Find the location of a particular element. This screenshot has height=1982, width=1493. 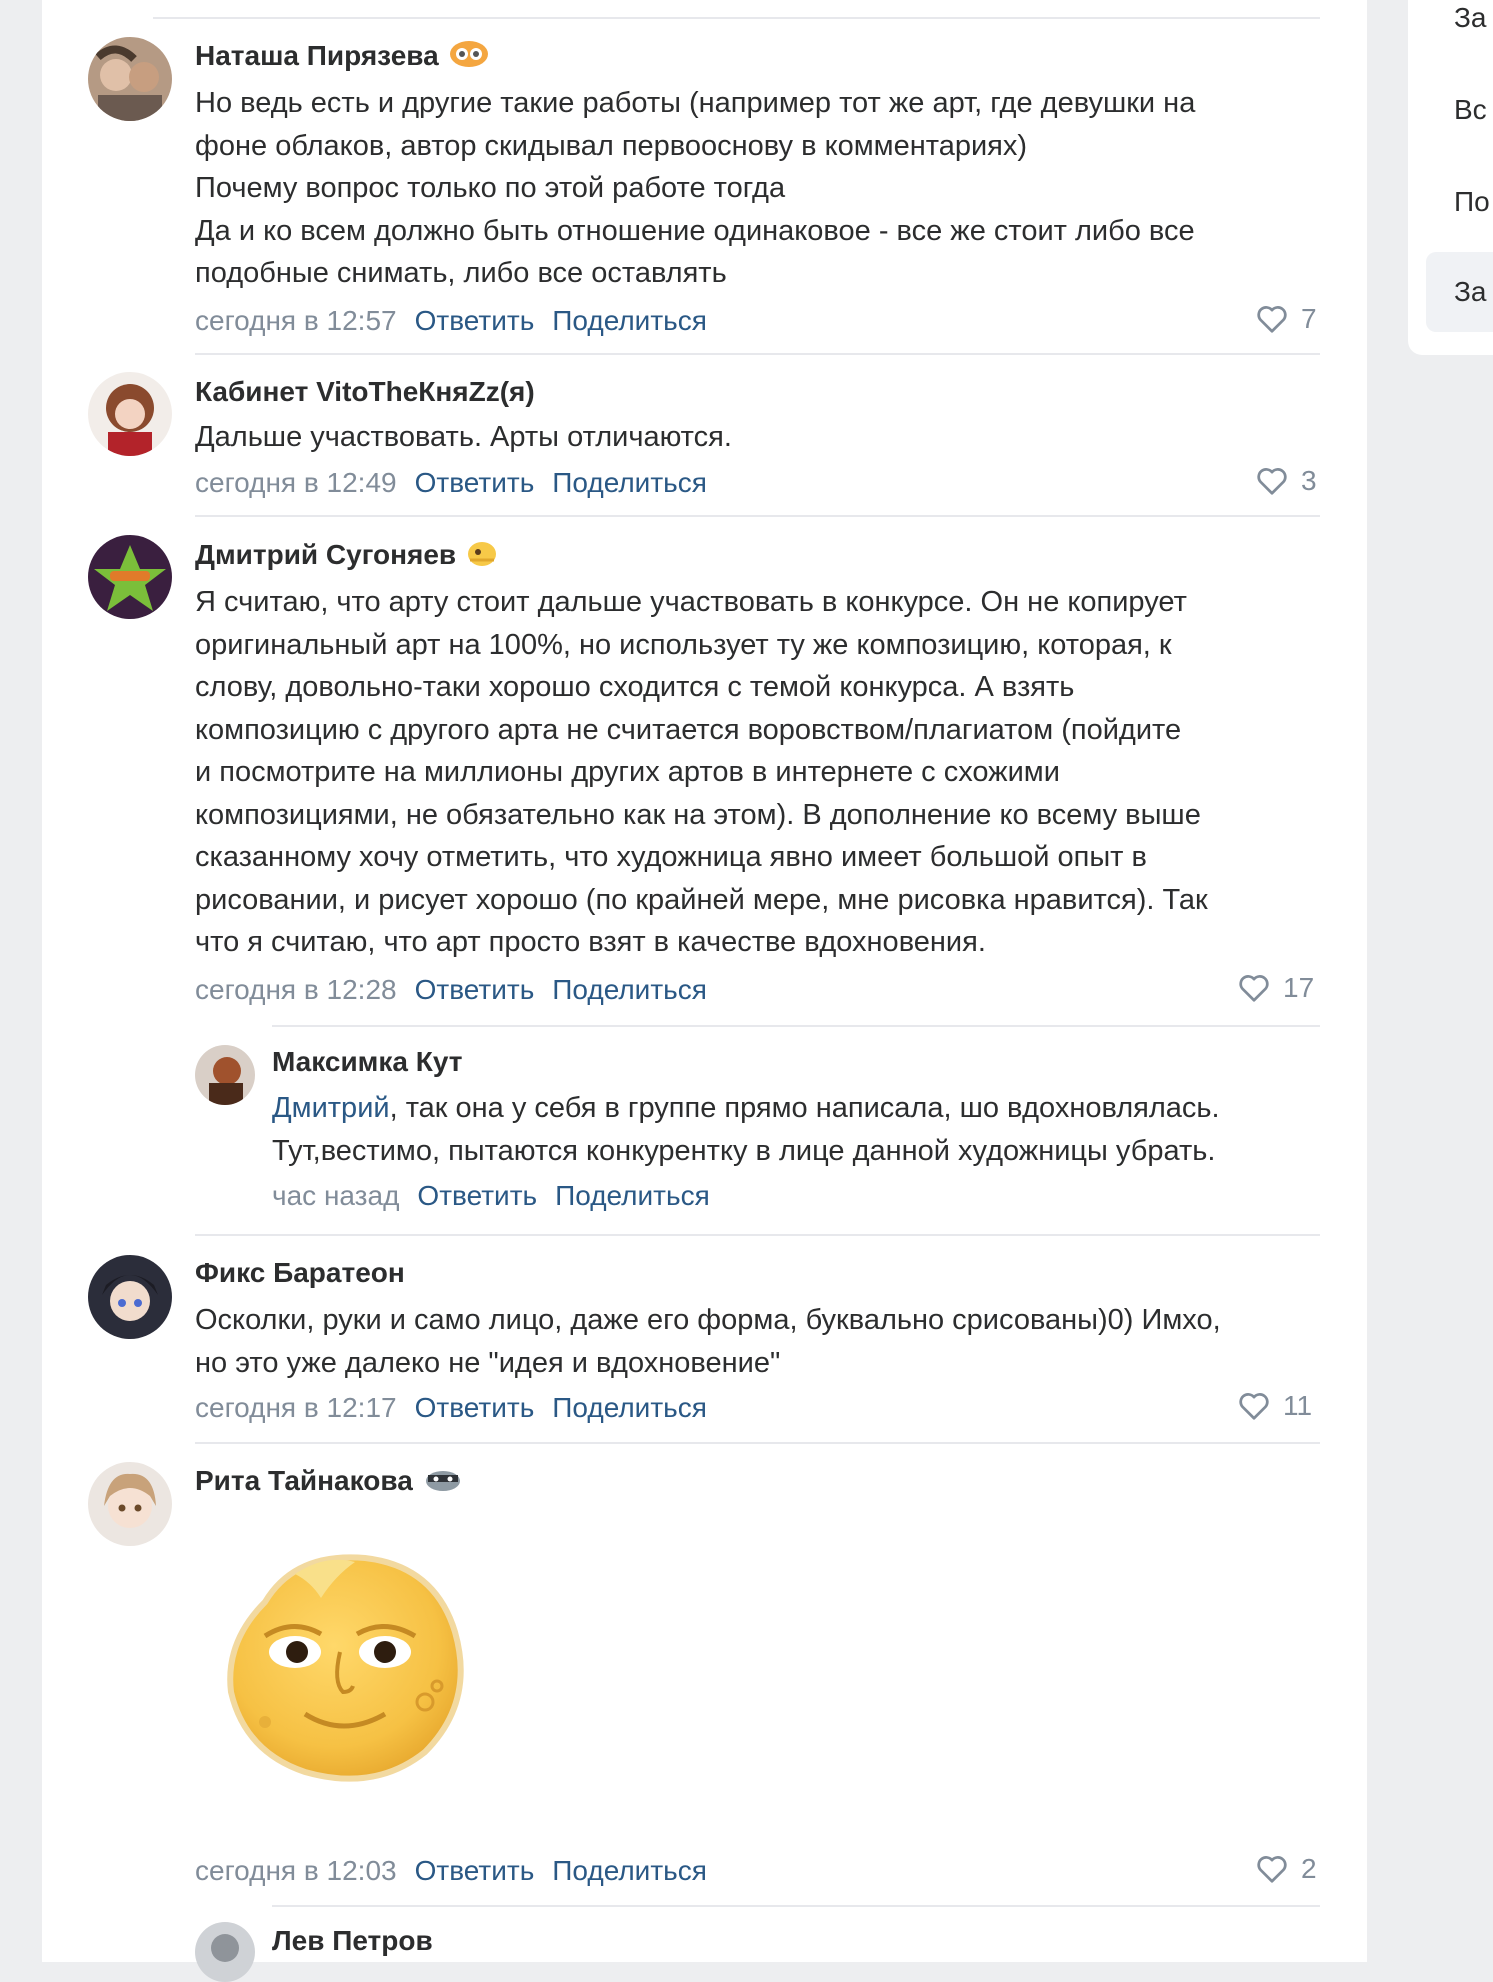

comment-text: Дальше участвовать. Арты отличаются. is located at coordinates (463, 437).